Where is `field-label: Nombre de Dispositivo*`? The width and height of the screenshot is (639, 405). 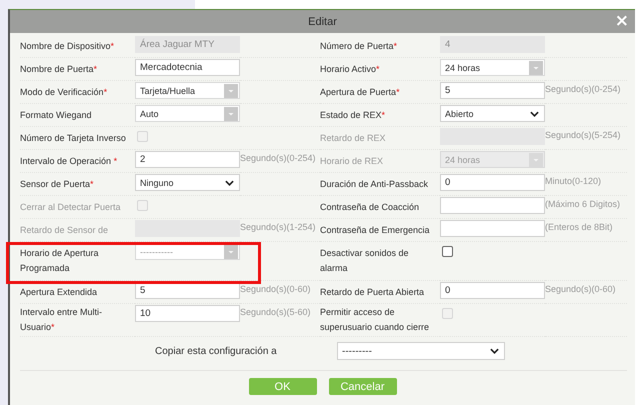 field-label: Nombre de Dispositivo* is located at coordinates (67, 46).